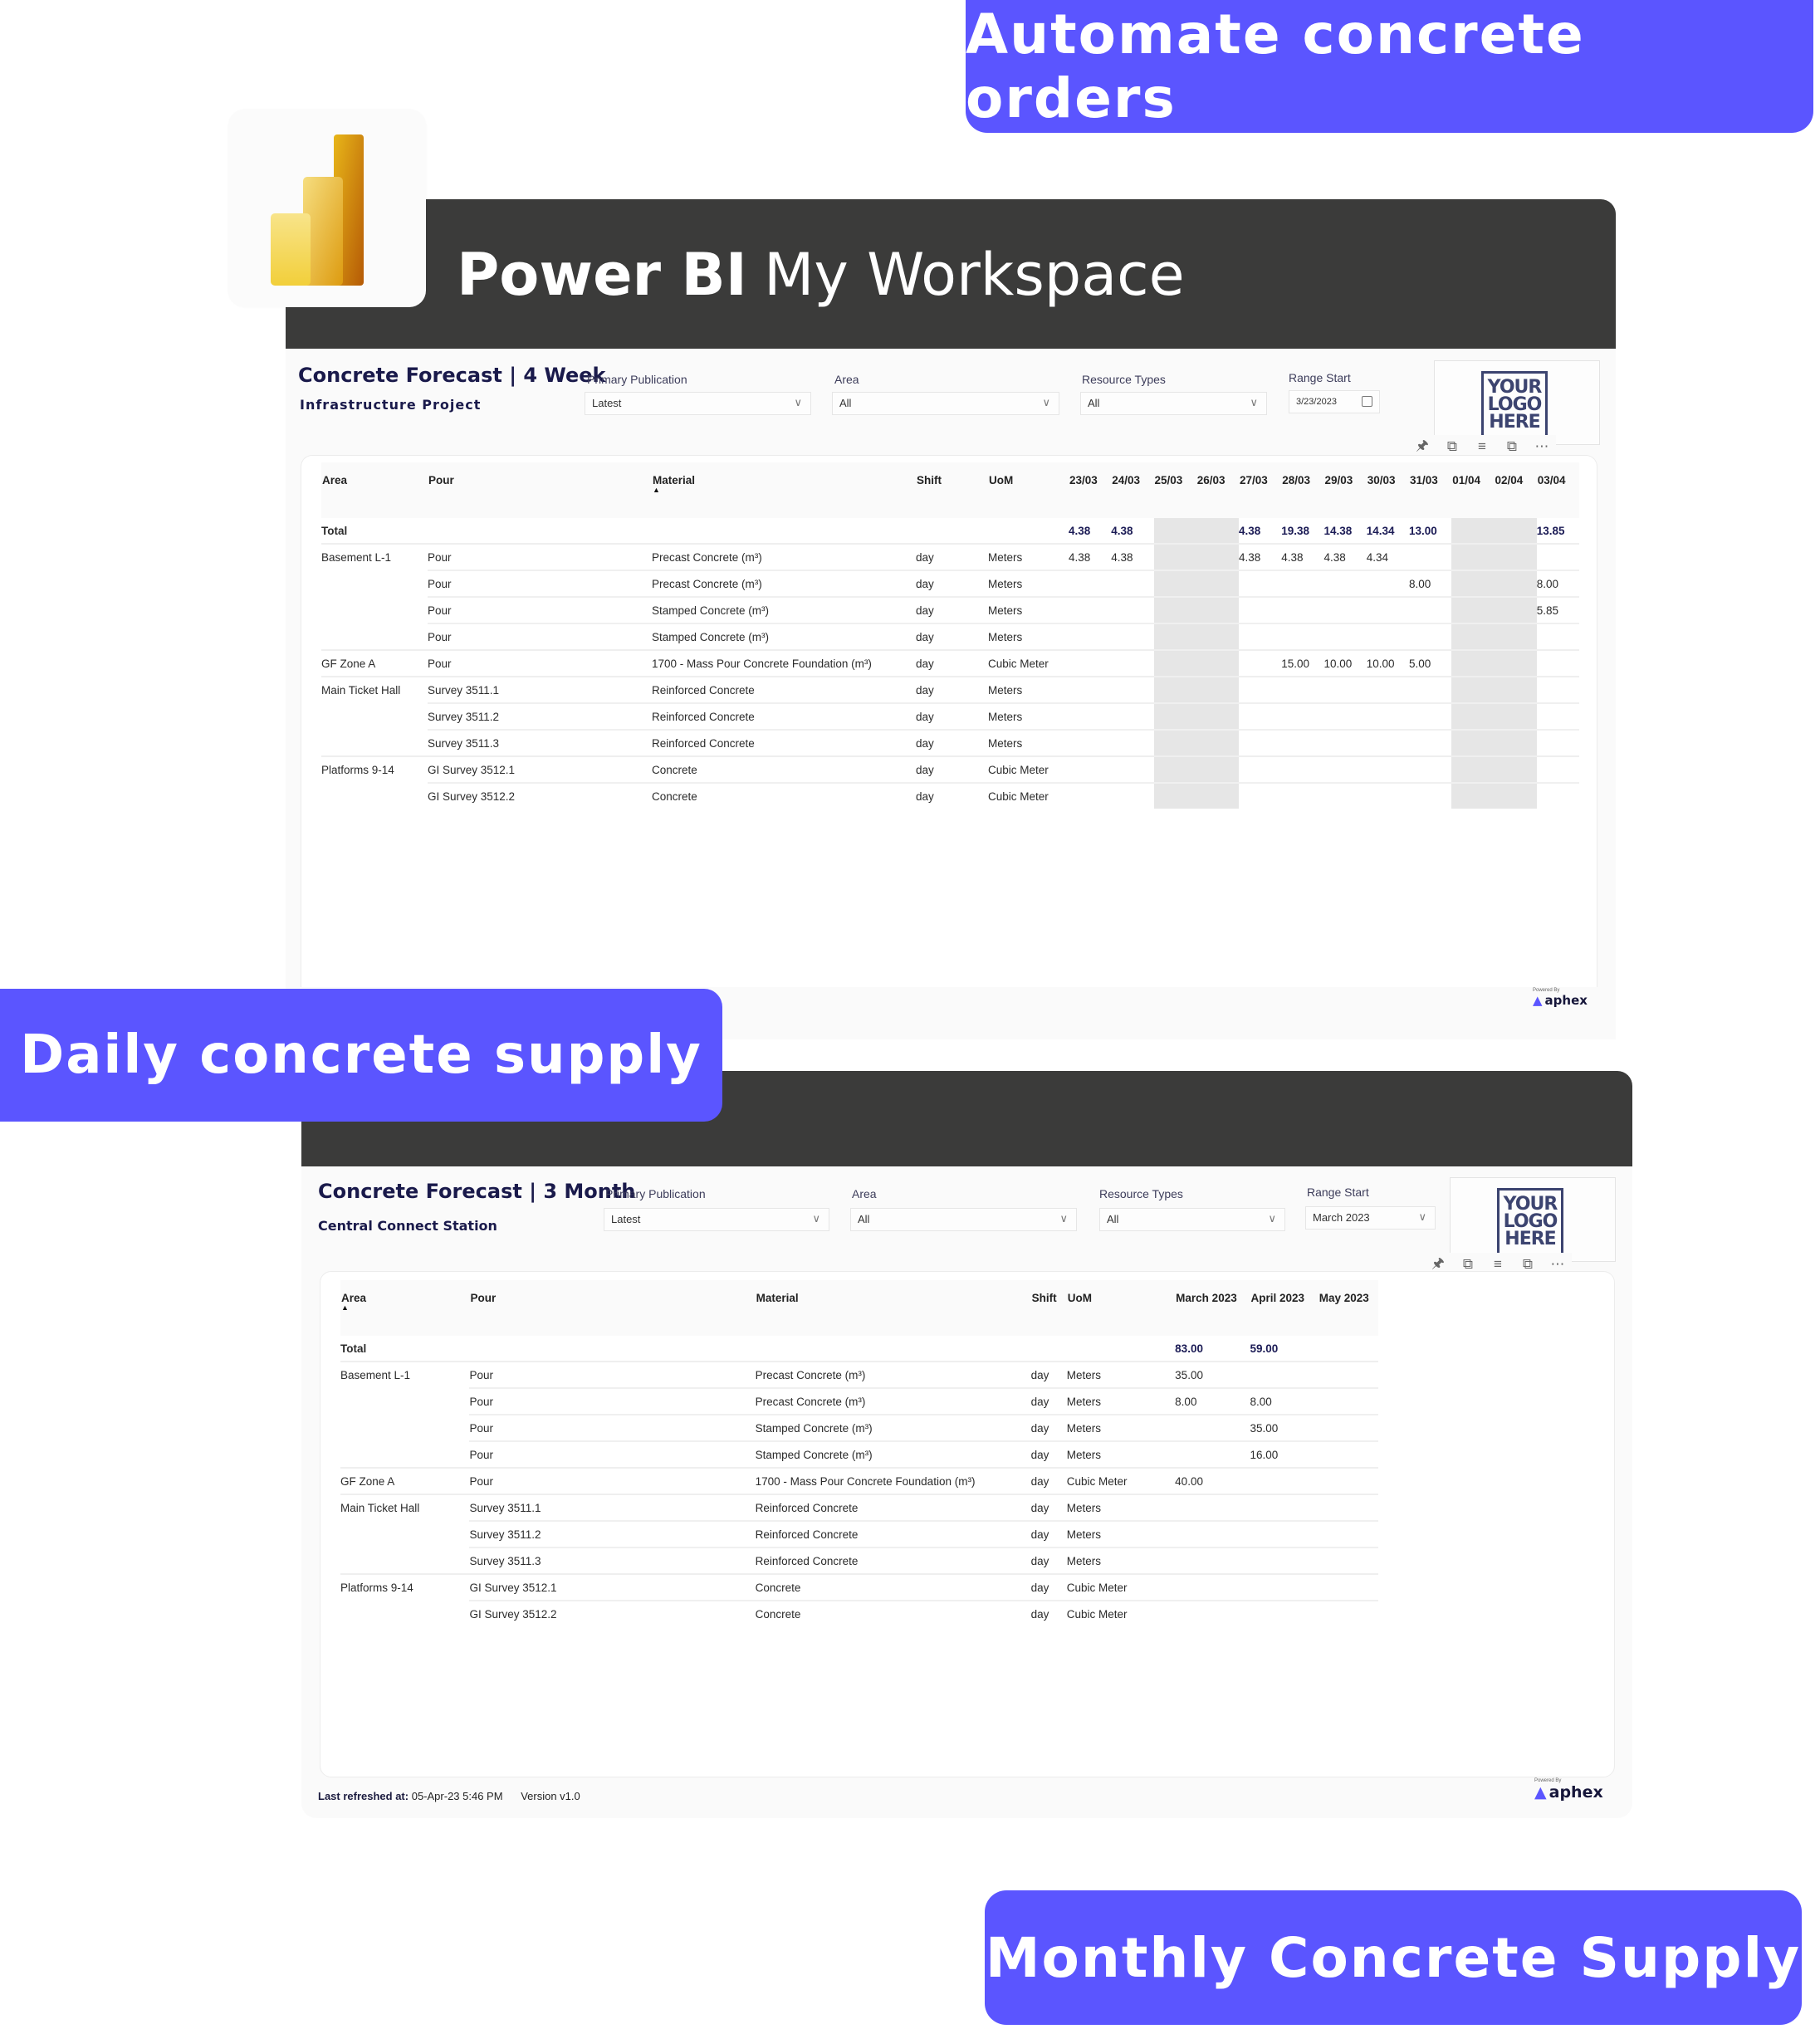 This screenshot has height=2029, width=1820. What do you see at coordinates (1515, 490) in the screenshot?
I see `column-header: 02/04` at bounding box center [1515, 490].